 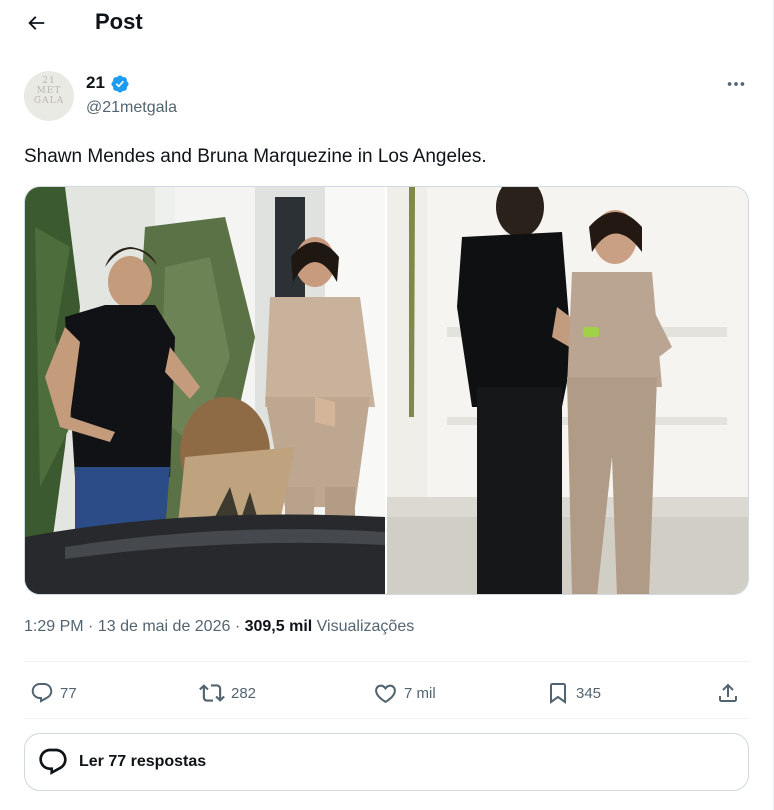 I want to click on views-label: Visualizações, so click(x=365, y=626).